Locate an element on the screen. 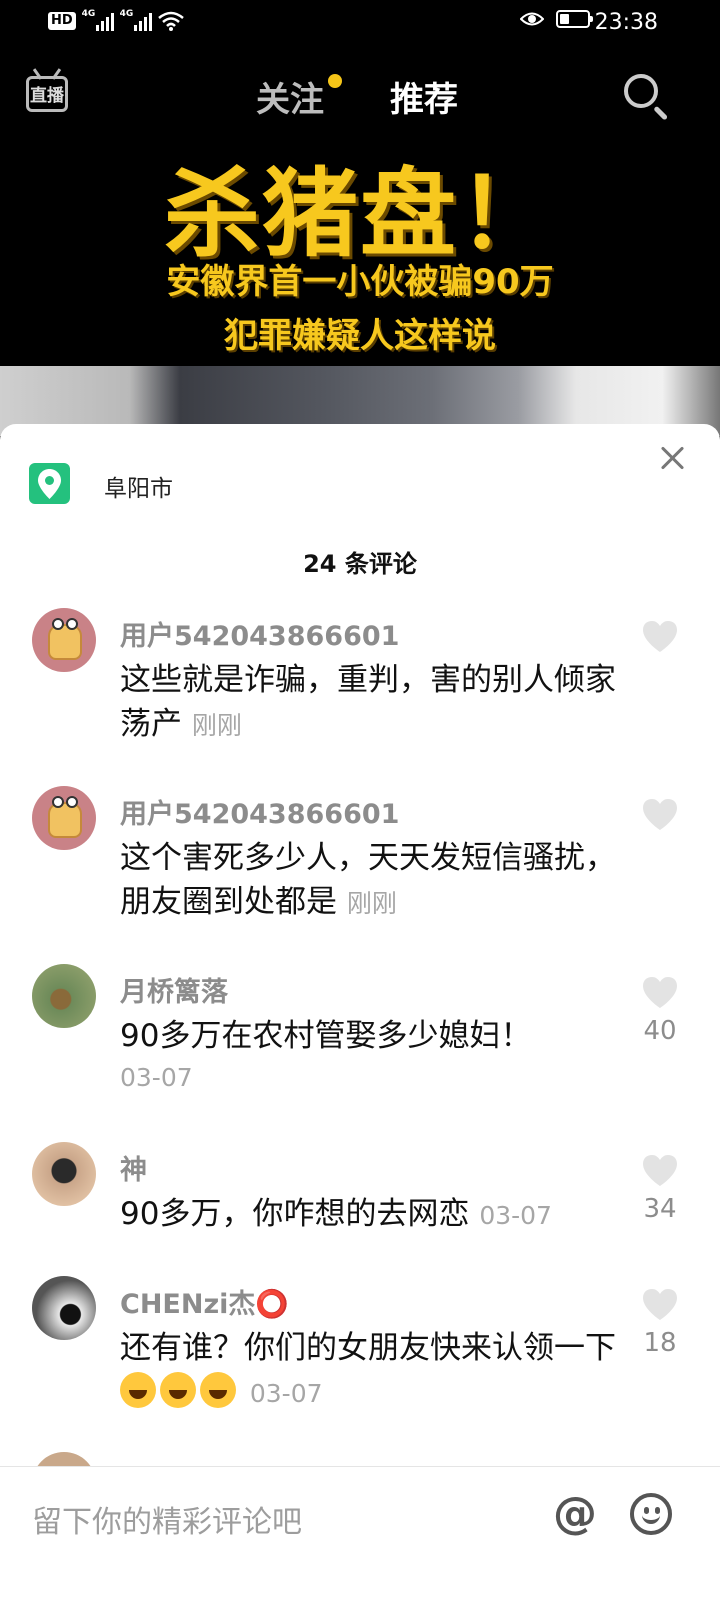 The width and height of the screenshot is (720, 1600). tab-recommend-label: 推荐 is located at coordinates (424, 100).